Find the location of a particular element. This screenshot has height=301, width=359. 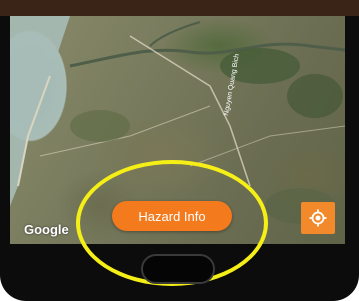

hazard-info-button: Hazard Info is located at coordinates (172, 216).